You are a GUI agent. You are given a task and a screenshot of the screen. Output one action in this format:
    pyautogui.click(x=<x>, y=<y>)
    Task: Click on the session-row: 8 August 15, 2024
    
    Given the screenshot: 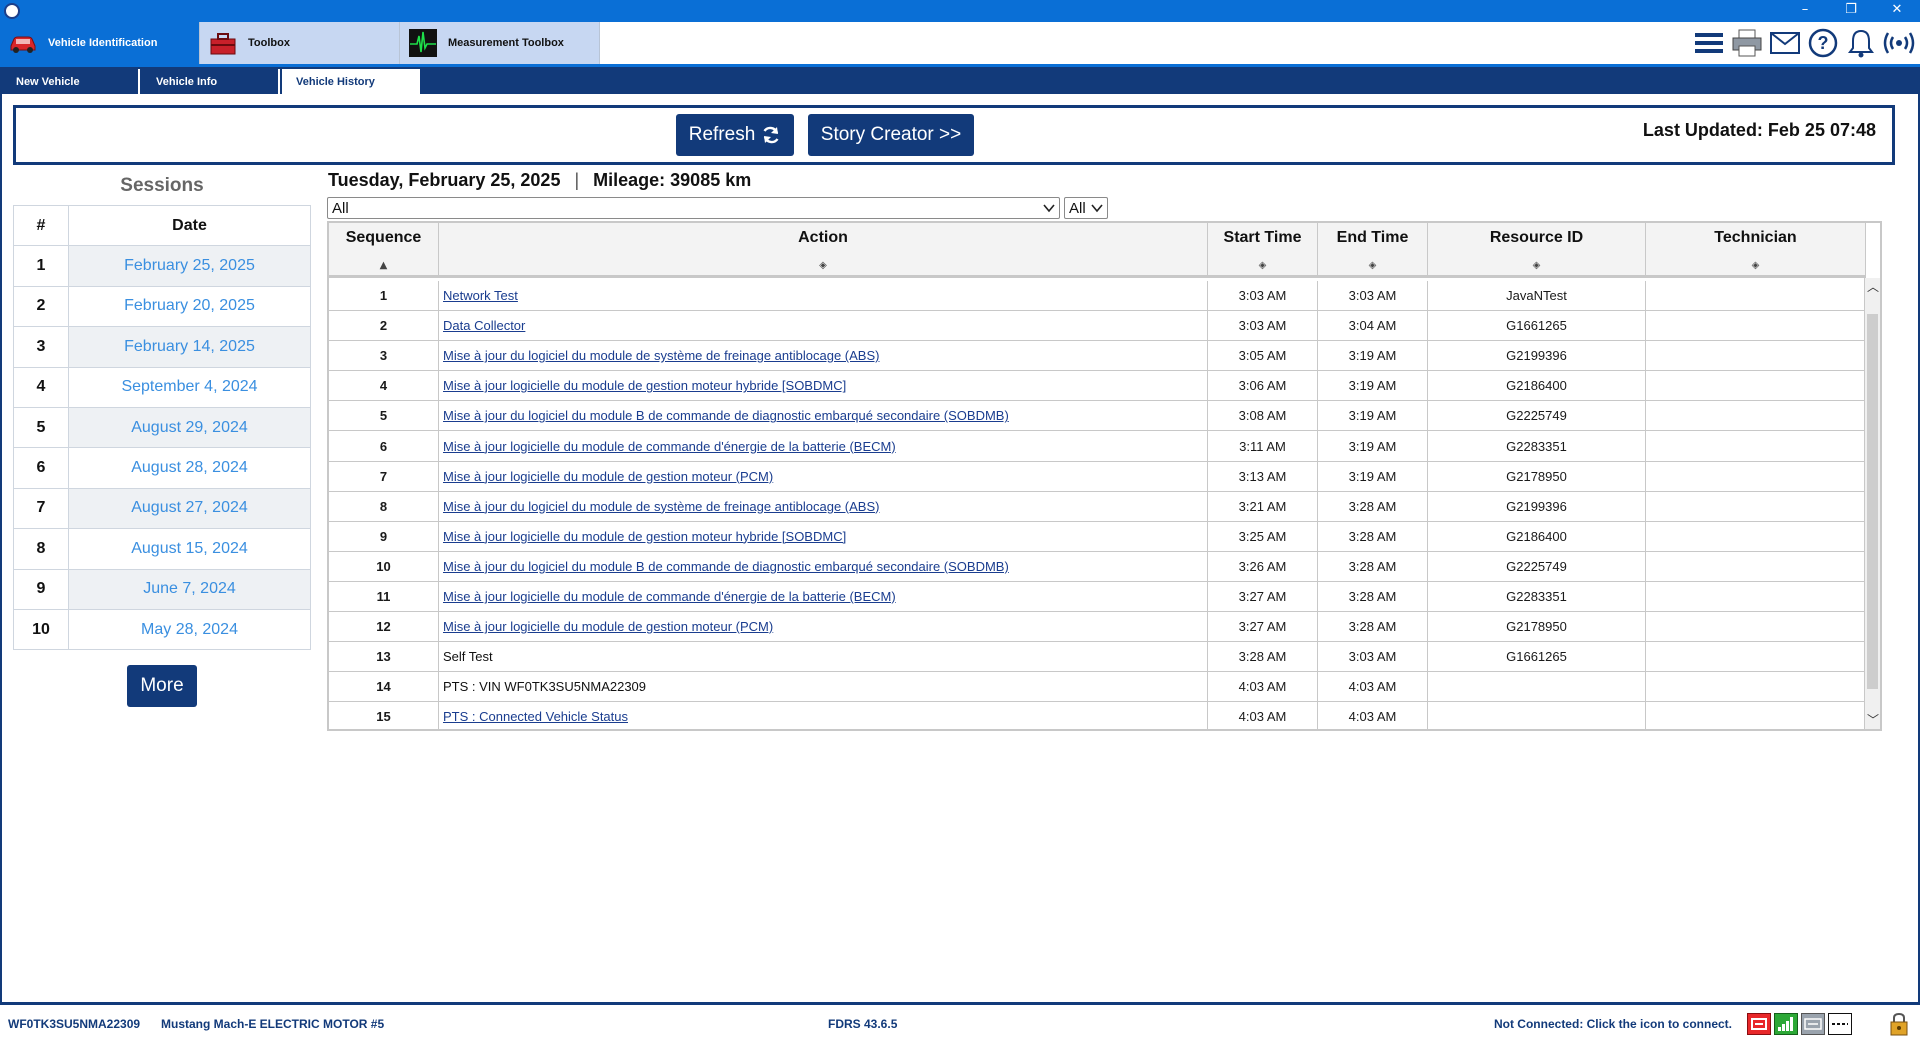 What is the action you would take?
    pyautogui.click(x=162, y=549)
    